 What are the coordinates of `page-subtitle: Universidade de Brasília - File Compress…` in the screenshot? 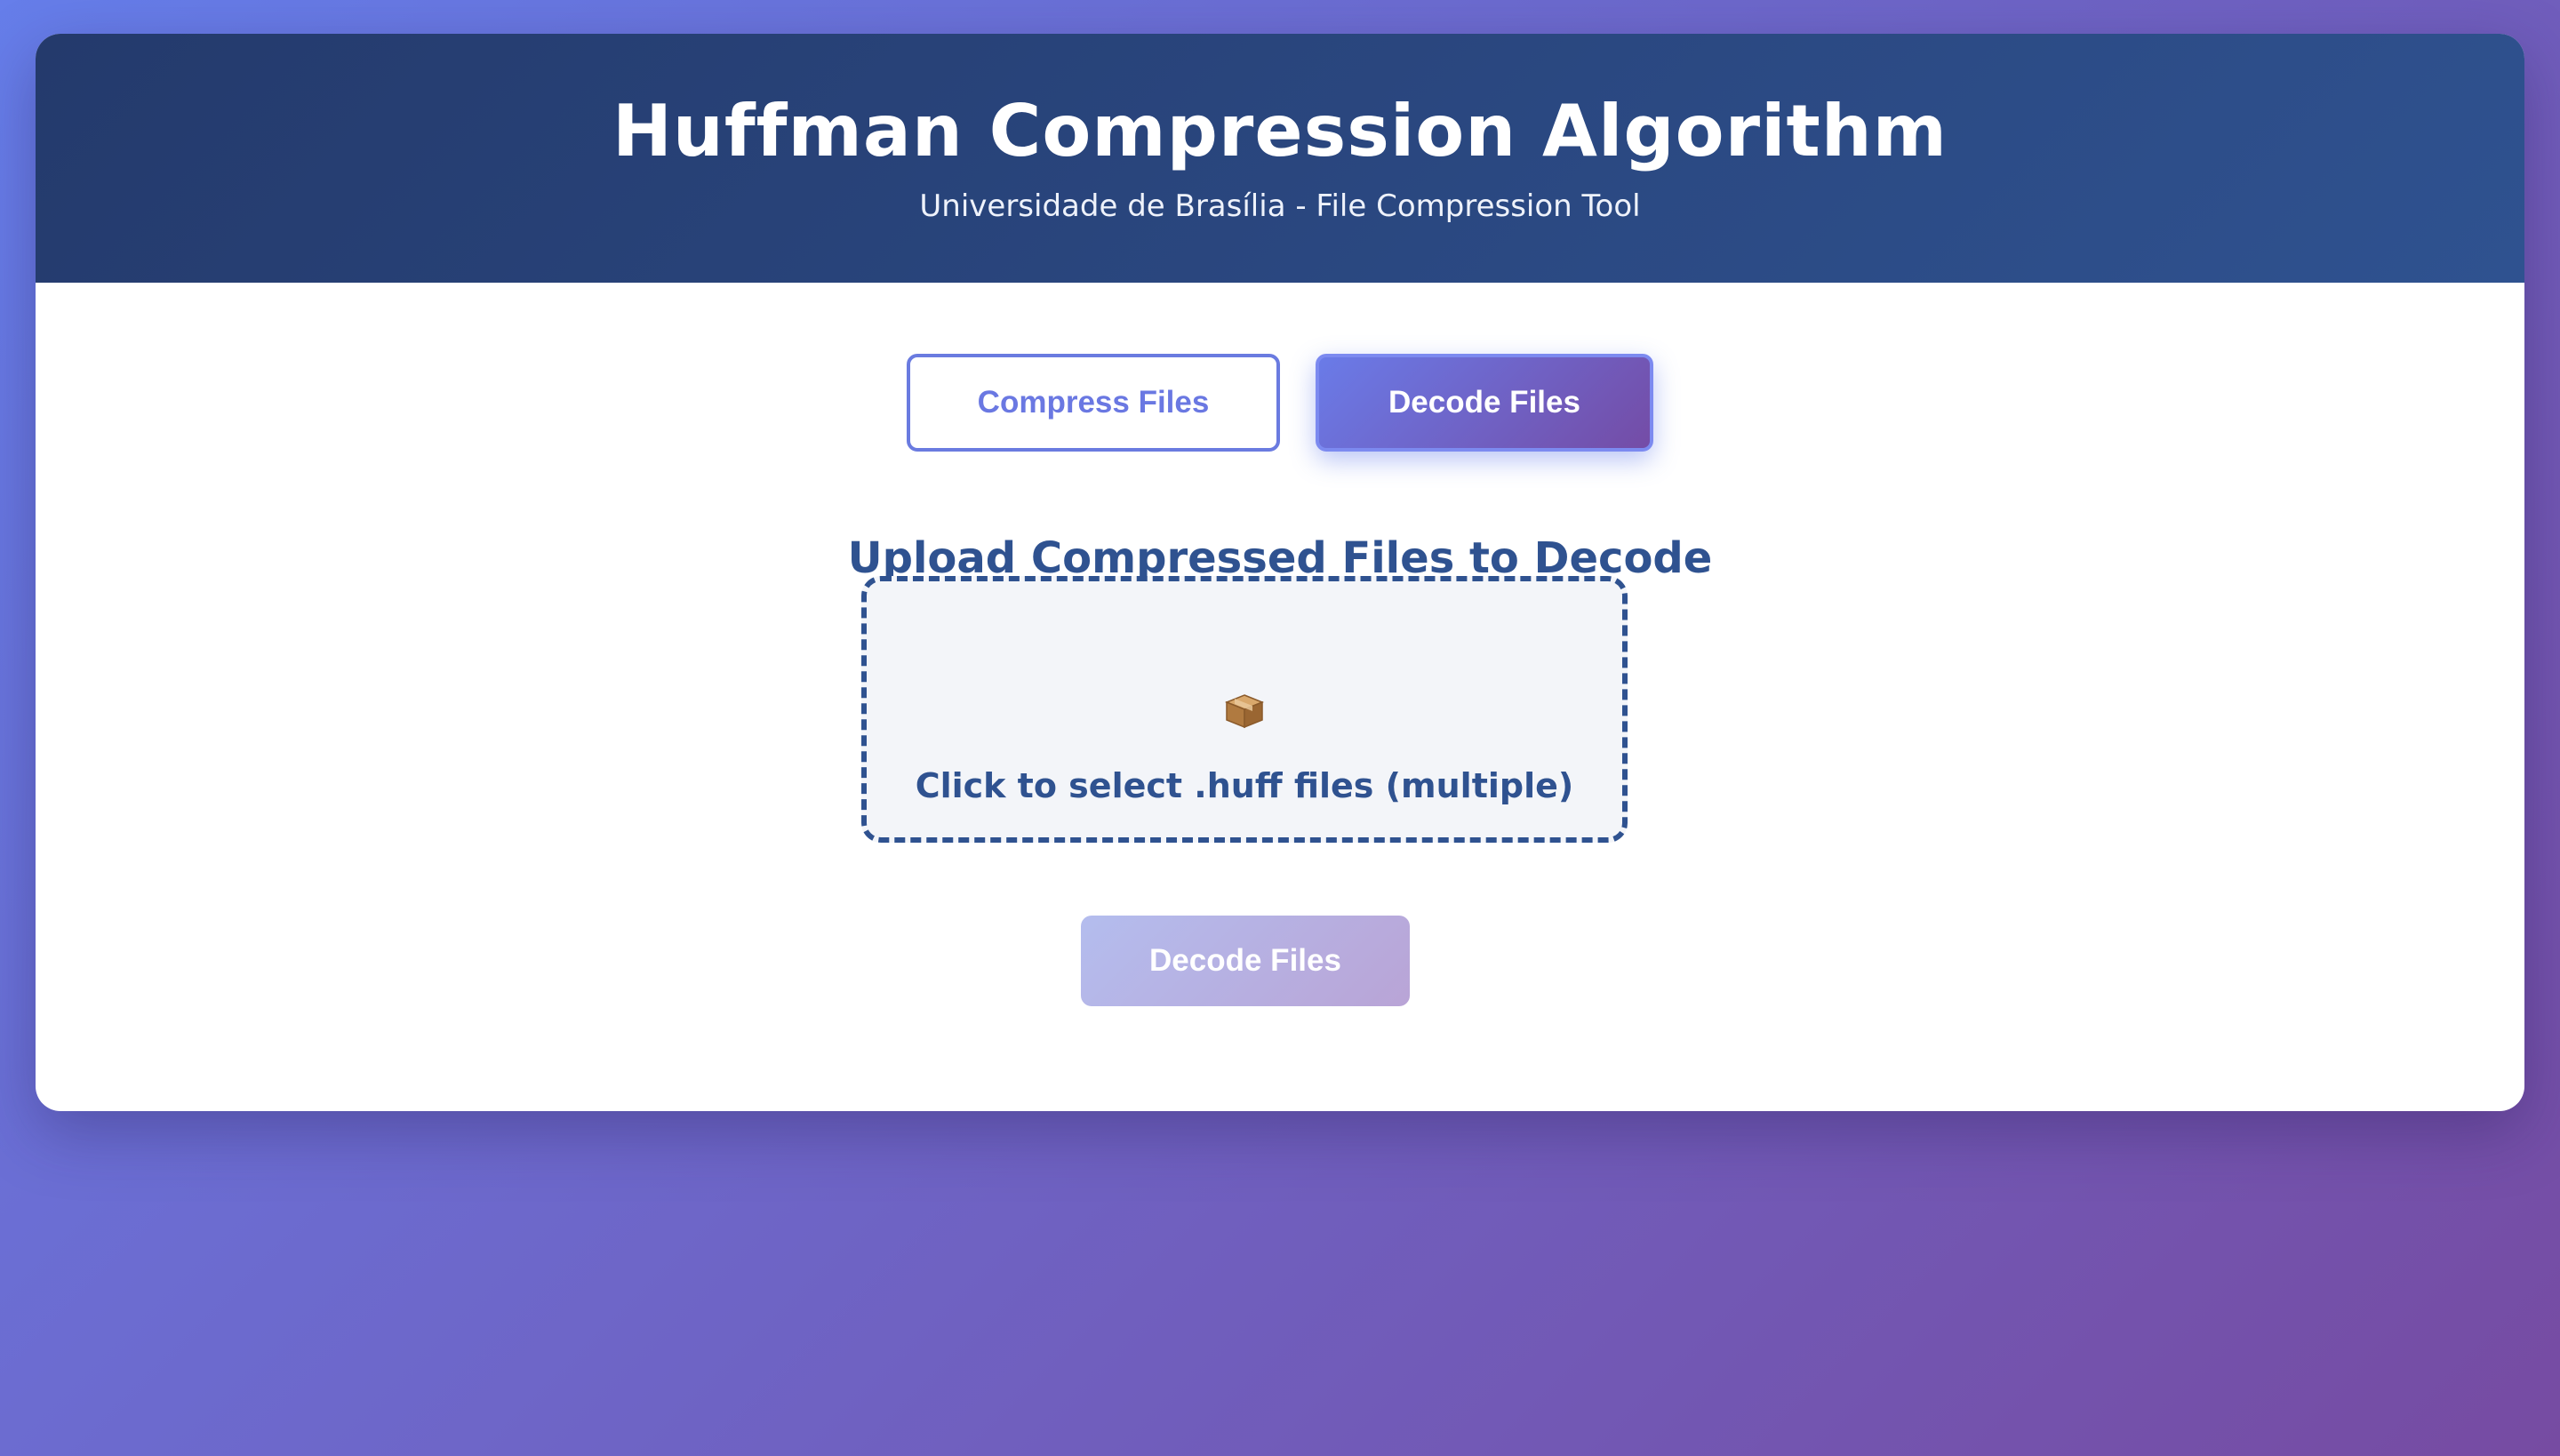 It's located at (1280, 206).